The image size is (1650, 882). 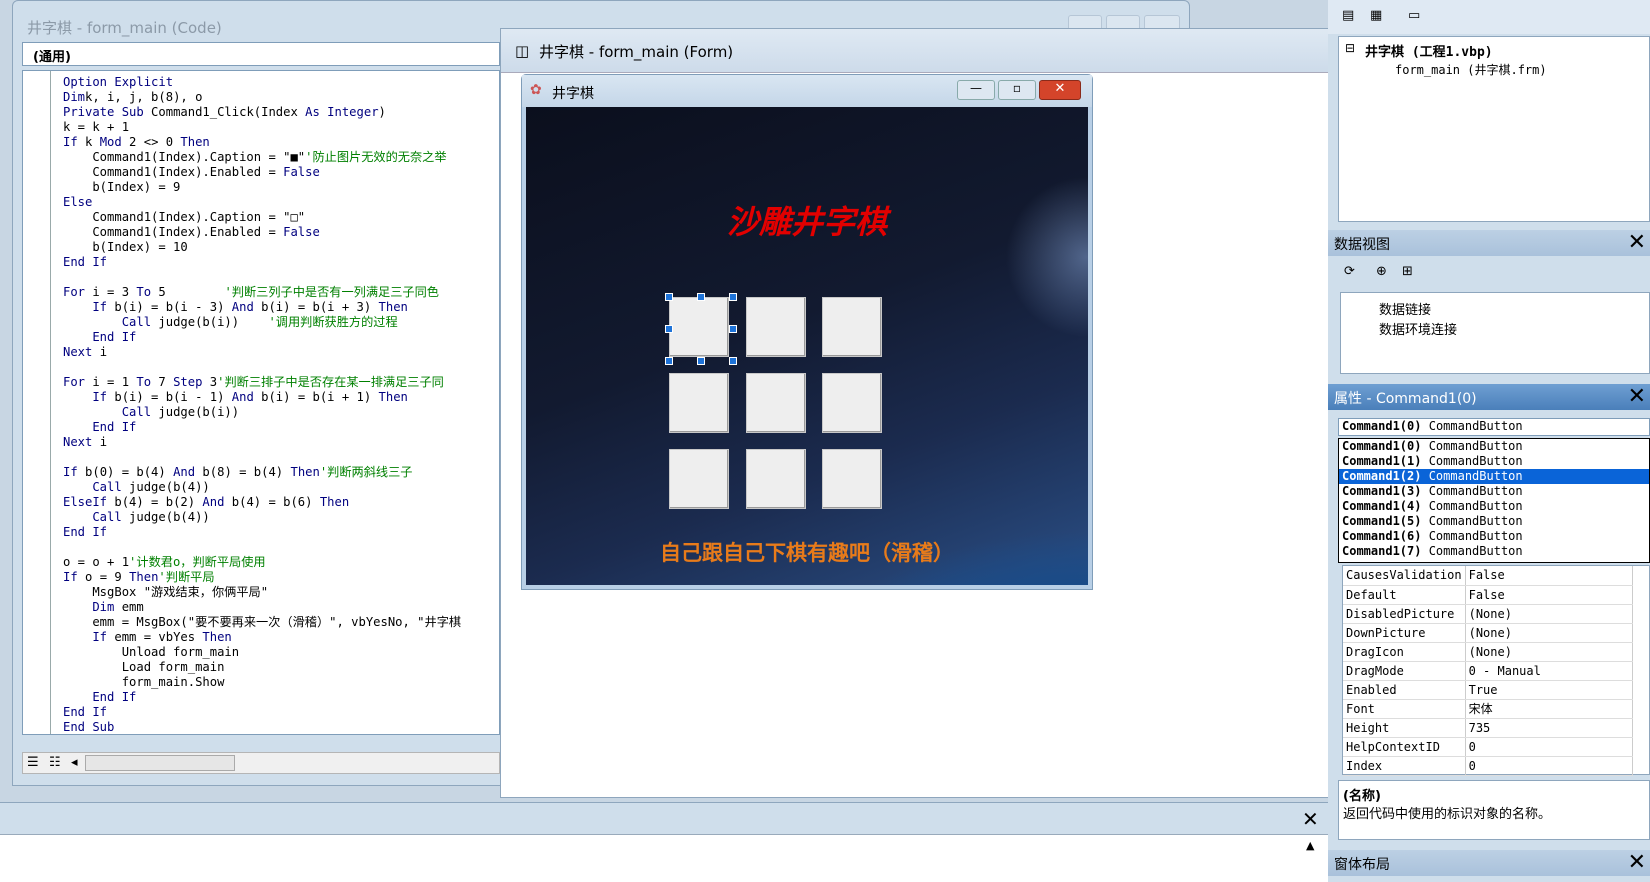 I want to click on property-row: DragIcon (None), so click(x=1488, y=652).